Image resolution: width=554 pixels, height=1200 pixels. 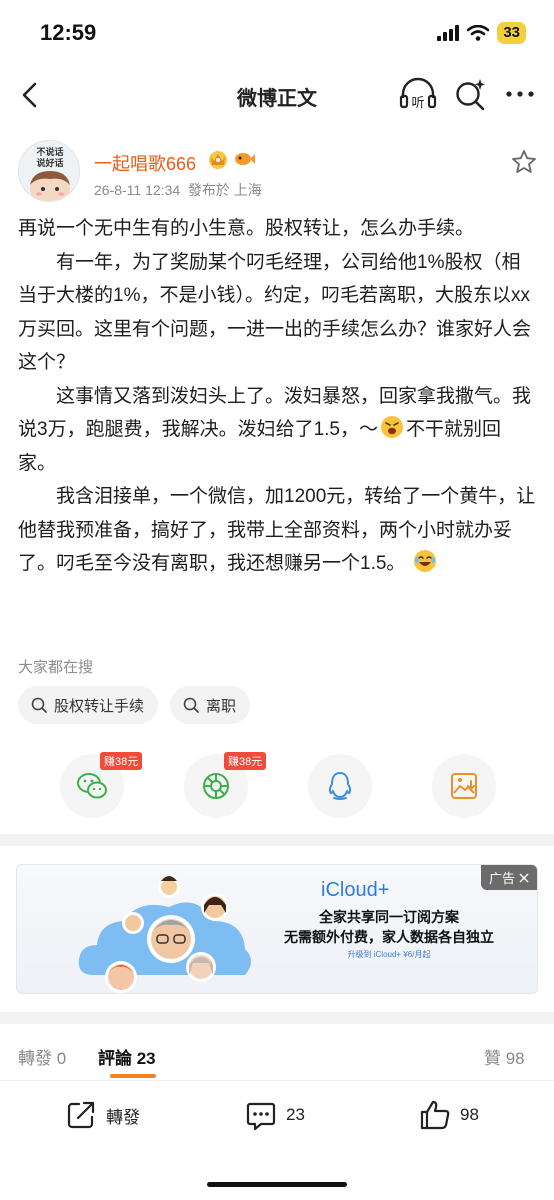 What do you see at coordinates (277, 1184) in the screenshot?
I see `home-indicator` at bounding box center [277, 1184].